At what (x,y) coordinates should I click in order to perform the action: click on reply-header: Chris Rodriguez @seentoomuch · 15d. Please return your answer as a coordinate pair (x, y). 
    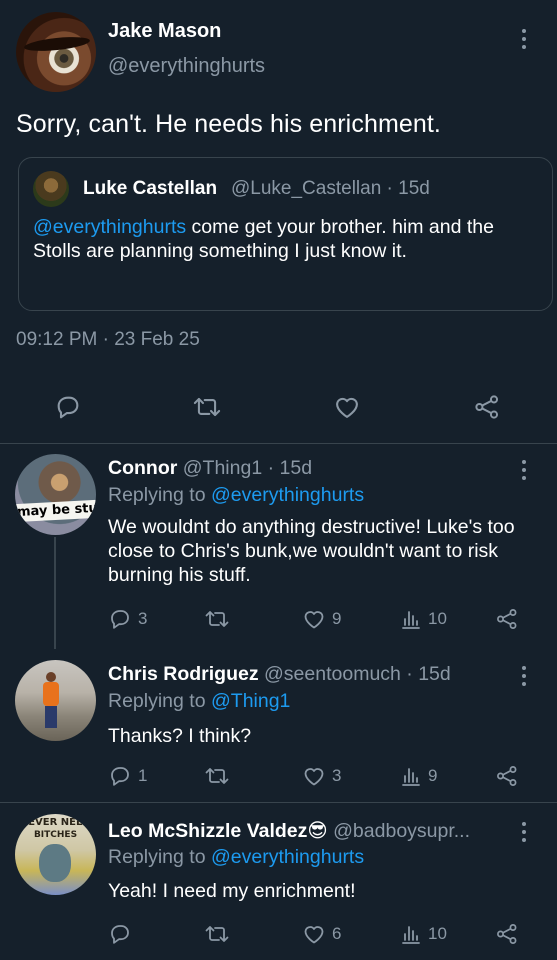
    Looking at the image, I should click on (279, 674).